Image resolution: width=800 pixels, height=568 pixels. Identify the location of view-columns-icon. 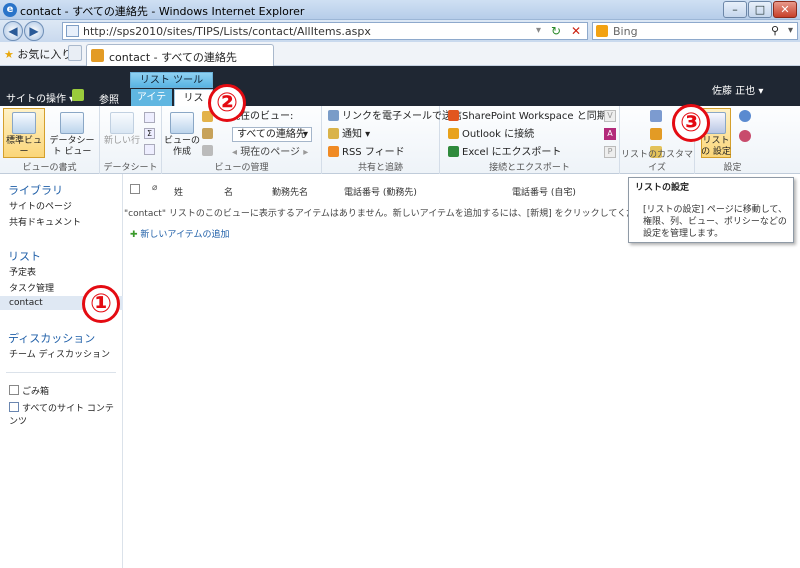
(207, 133).